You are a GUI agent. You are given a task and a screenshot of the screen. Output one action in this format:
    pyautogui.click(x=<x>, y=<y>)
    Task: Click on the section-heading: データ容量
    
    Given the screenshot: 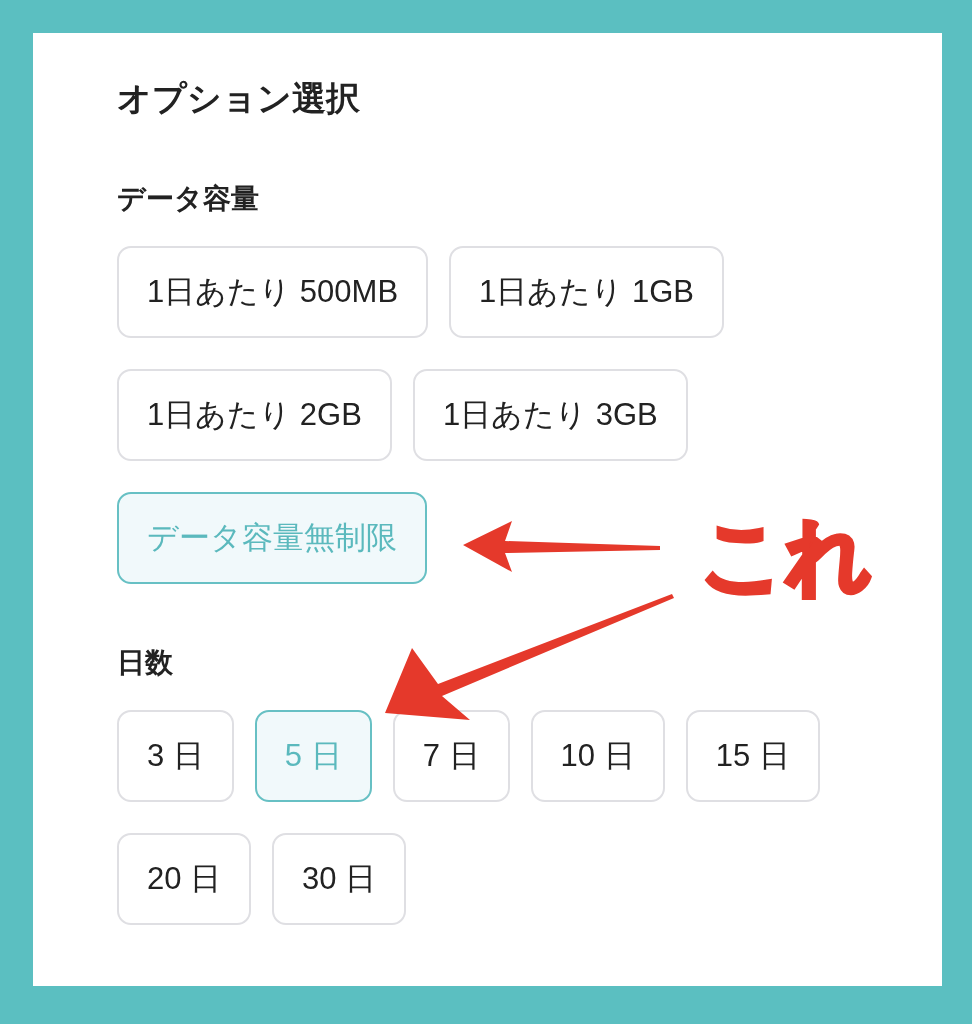 What is the action you would take?
    pyautogui.click(x=188, y=199)
    